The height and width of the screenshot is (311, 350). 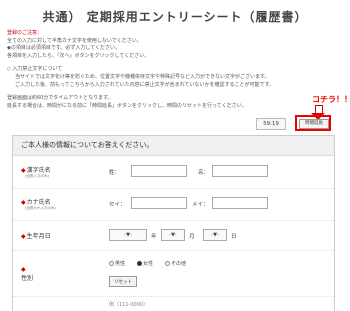 What do you see at coordinates (36, 236) in the screenshot?
I see `birthdate-label: ◆生年月日` at bounding box center [36, 236].